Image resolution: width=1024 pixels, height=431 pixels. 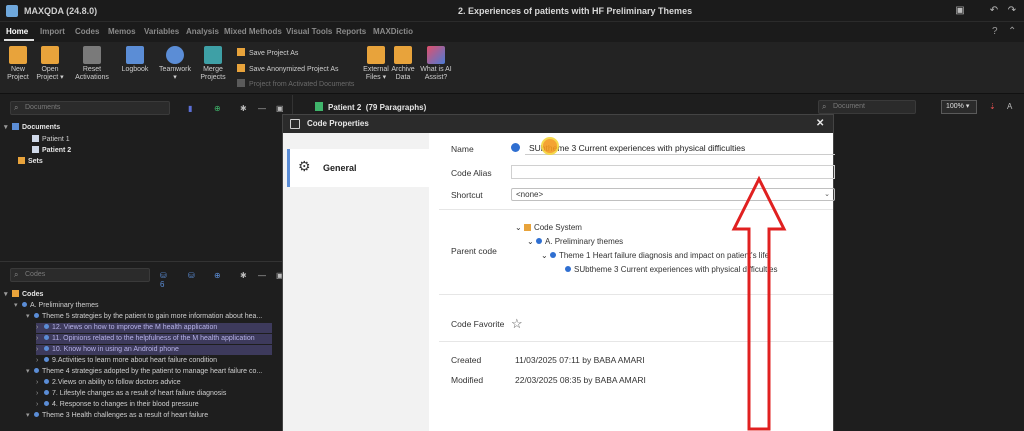 I want to click on code-row: › 10. Know how in using an Android phone, so click(x=154, y=350).